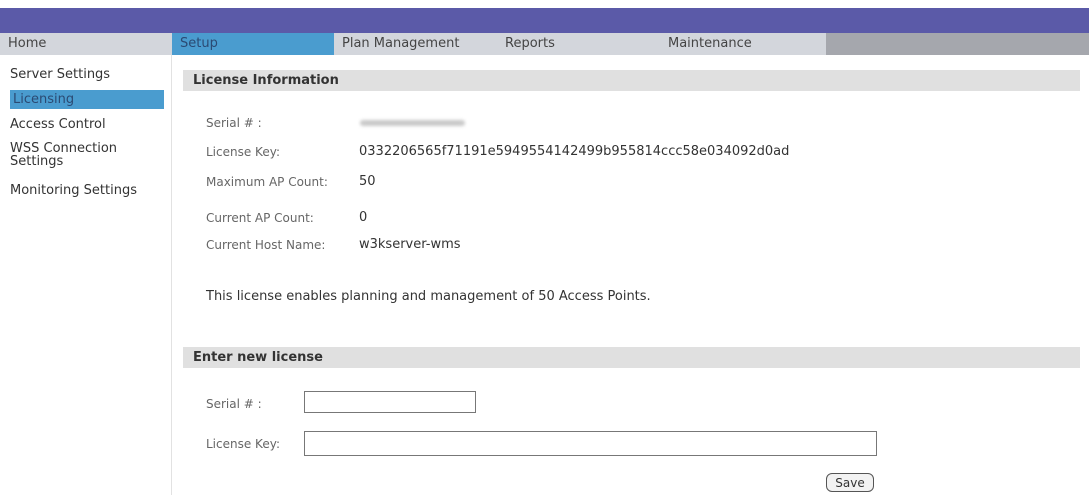 The image size is (1089, 495). Describe the element at coordinates (260, 218) in the screenshot. I see `current-ap-count-label: Current AP Count:` at that location.